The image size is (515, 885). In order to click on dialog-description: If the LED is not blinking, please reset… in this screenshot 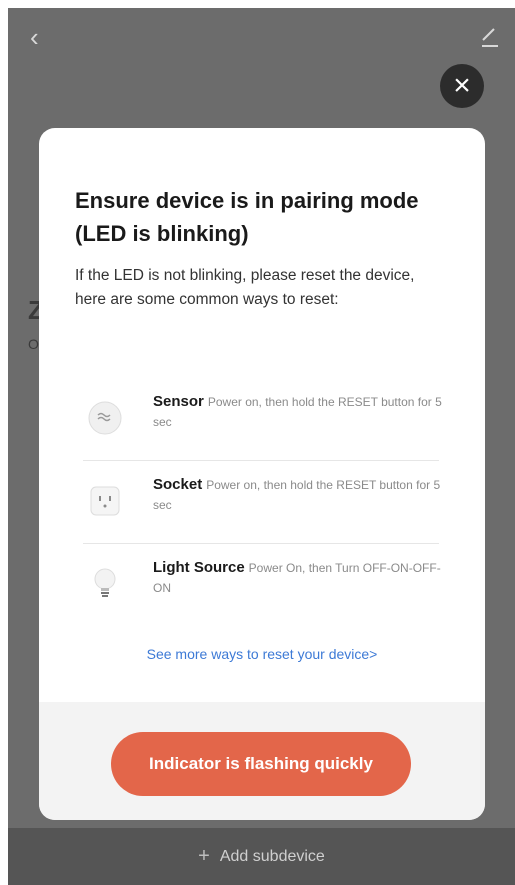, I will do `click(245, 287)`.